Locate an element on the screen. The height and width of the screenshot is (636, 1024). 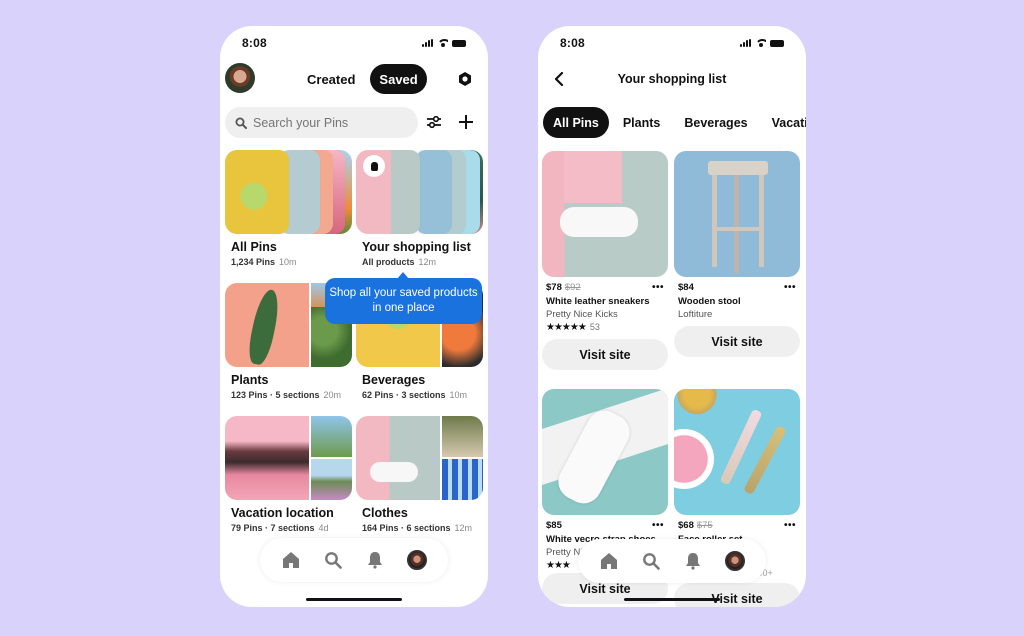
board-meta: All products 12m is located at coordinates (399, 262).